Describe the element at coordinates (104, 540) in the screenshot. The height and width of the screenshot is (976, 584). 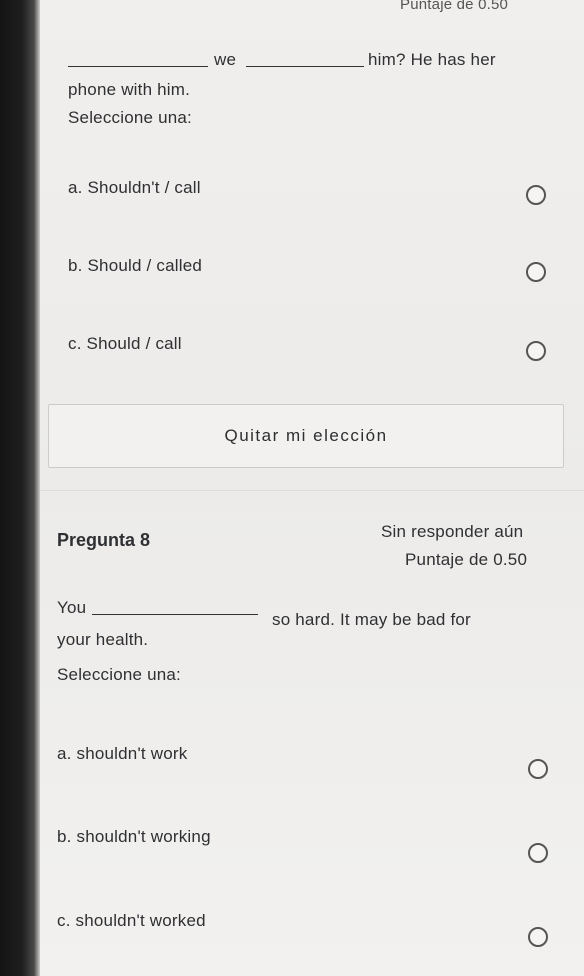
I see `q8-title: Pregunta 8` at that location.